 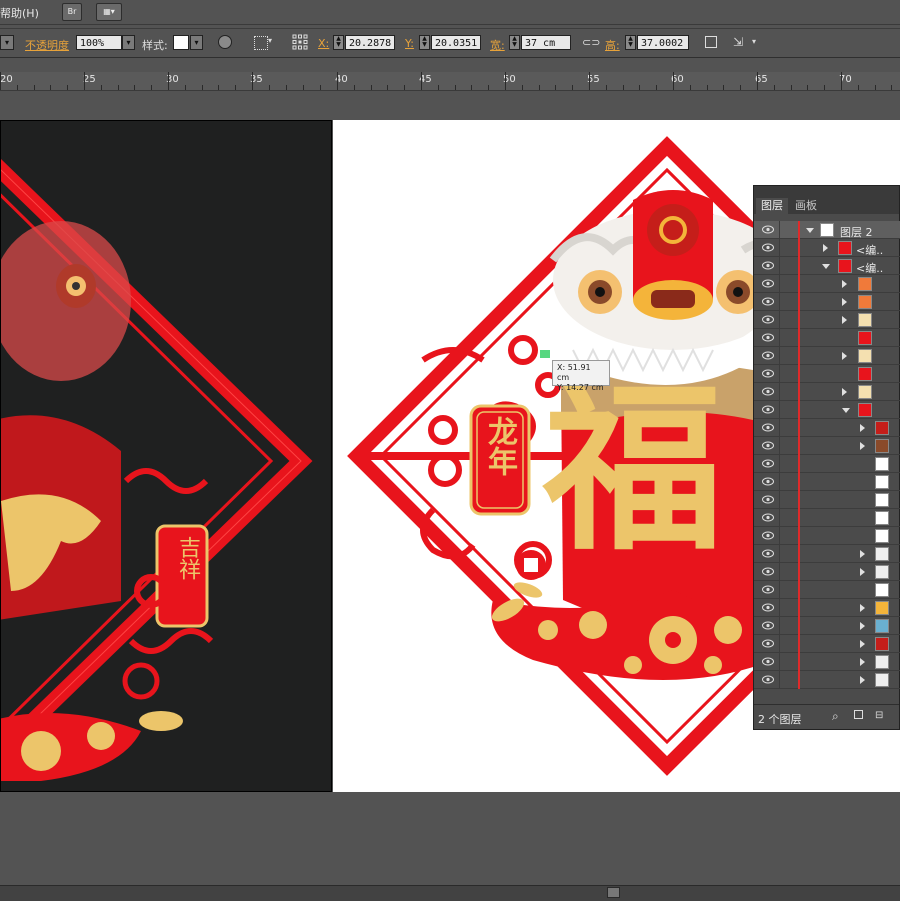 What do you see at coordinates (261, 43) in the screenshot?
I see `align-icon` at bounding box center [261, 43].